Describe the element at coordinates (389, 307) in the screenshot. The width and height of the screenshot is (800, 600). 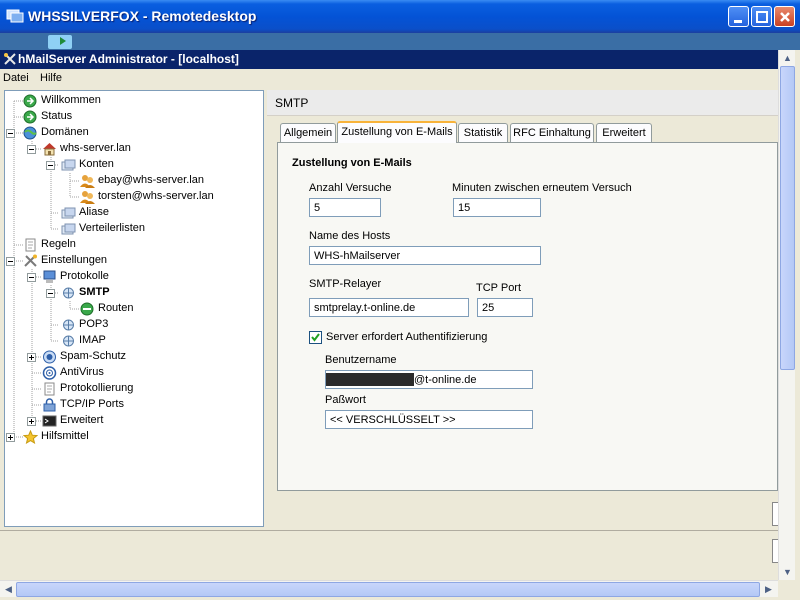
I see `smtp-relayer-input: smtprelay.t-online.de` at that location.